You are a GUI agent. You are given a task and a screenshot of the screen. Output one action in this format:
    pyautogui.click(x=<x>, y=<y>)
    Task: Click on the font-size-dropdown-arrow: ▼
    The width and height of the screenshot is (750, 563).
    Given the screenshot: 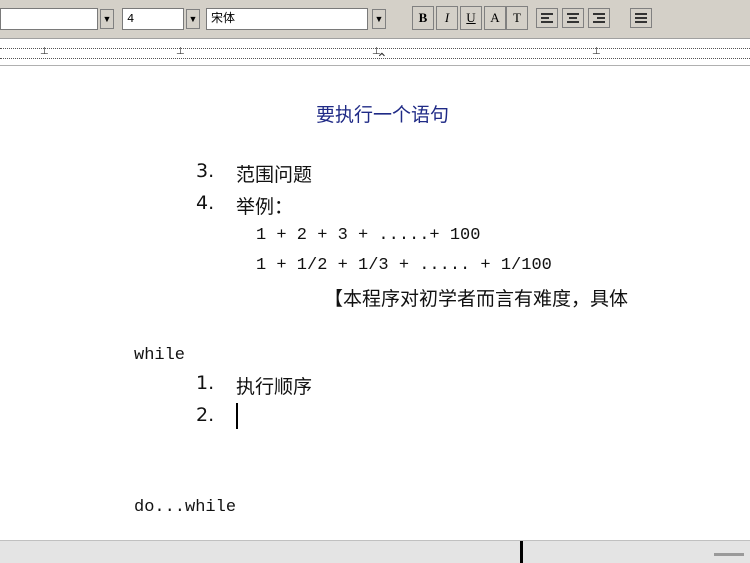 What is the action you would take?
    pyautogui.click(x=193, y=19)
    